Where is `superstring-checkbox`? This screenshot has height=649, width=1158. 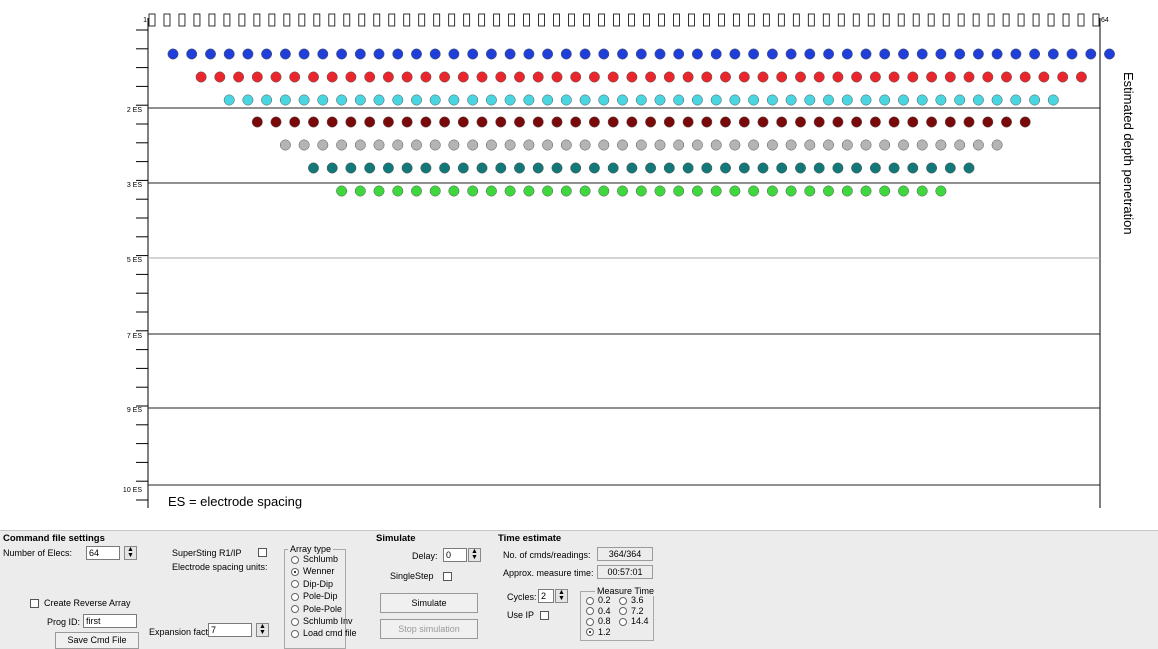
superstring-checkbox is located at coordinates (262, 552).